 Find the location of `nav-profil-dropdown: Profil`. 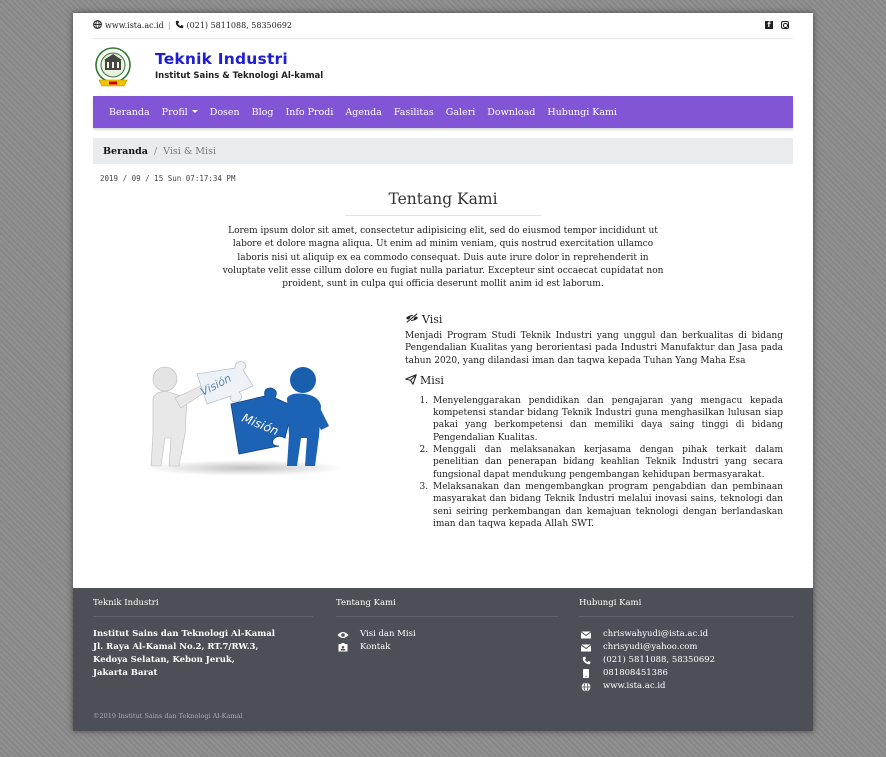

nav-profil-dropdown: Profil is located at coordinates (180, 112).